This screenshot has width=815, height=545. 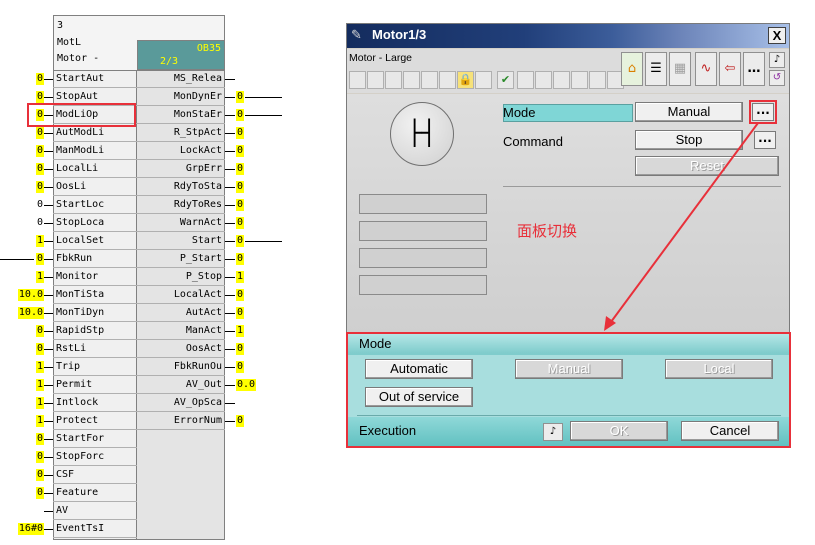 What do you see at coordinates (181, 133) in the screenshot?
I see `output-pin: R_StpAct` at bounding box center [181, 133].